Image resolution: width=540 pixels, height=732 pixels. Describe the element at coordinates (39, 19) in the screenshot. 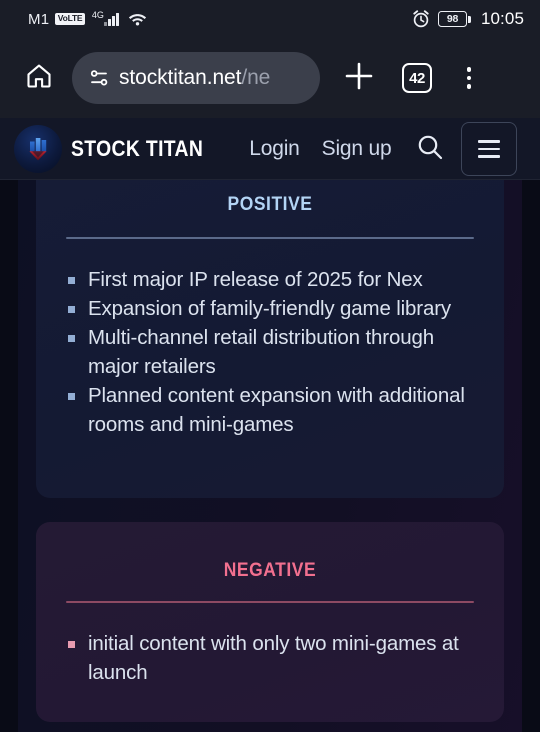

I see `carrier-label: M1` at that location.